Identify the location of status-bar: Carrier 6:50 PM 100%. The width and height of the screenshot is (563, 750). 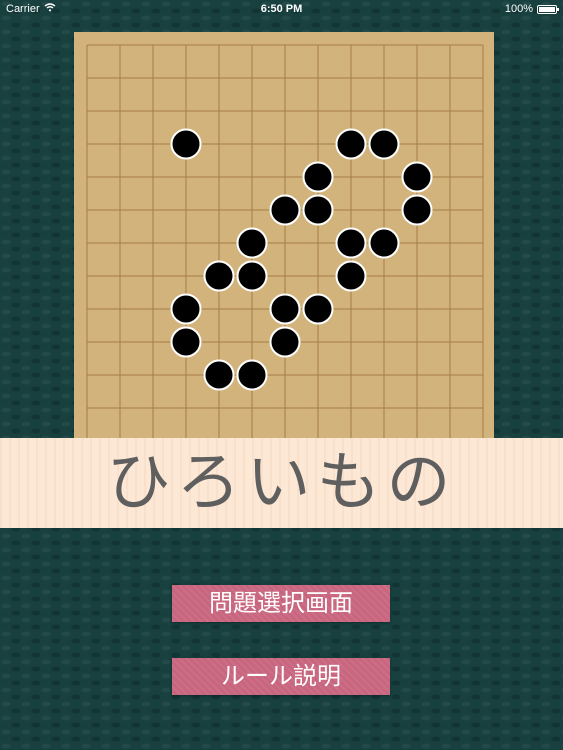
(281, 9).